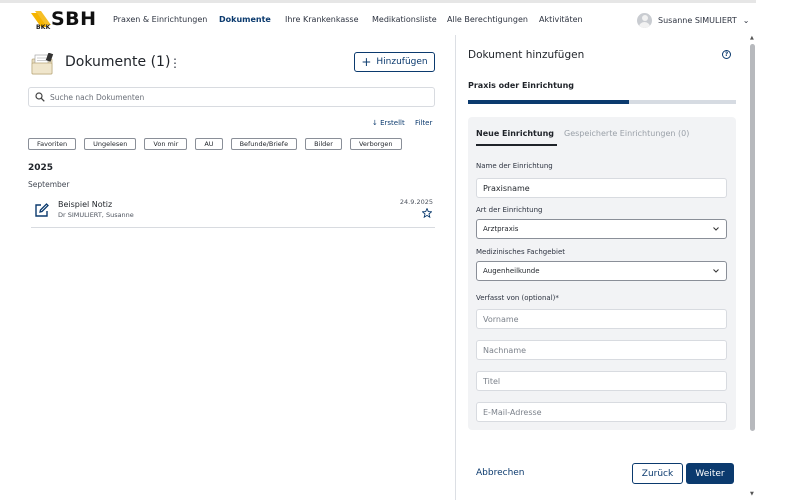  Describe the element at coordinates (601, 412) in the screenshot. I see `email-field: E-Mail-Adresse` at that location.